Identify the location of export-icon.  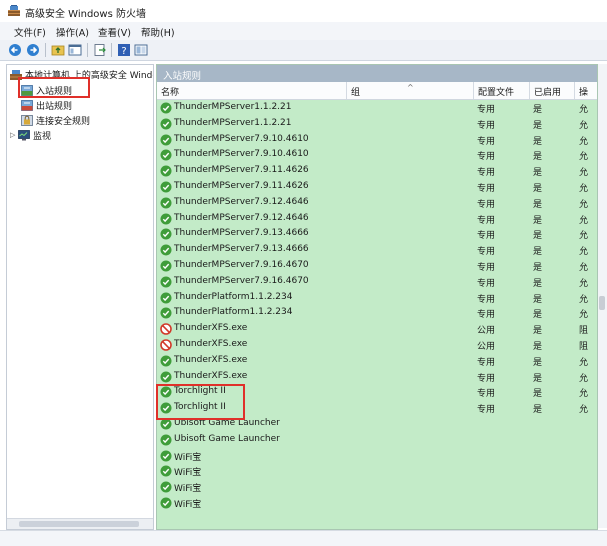
(100, 50).